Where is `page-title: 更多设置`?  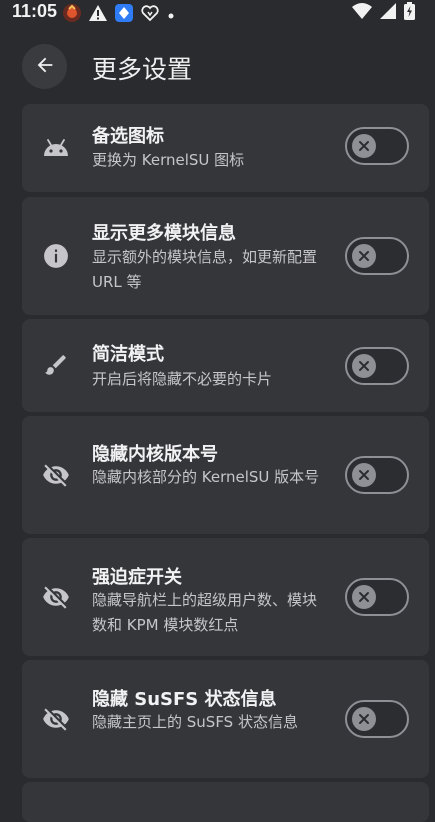 page-title: 更多设置 is located at coordinates (142, 69).